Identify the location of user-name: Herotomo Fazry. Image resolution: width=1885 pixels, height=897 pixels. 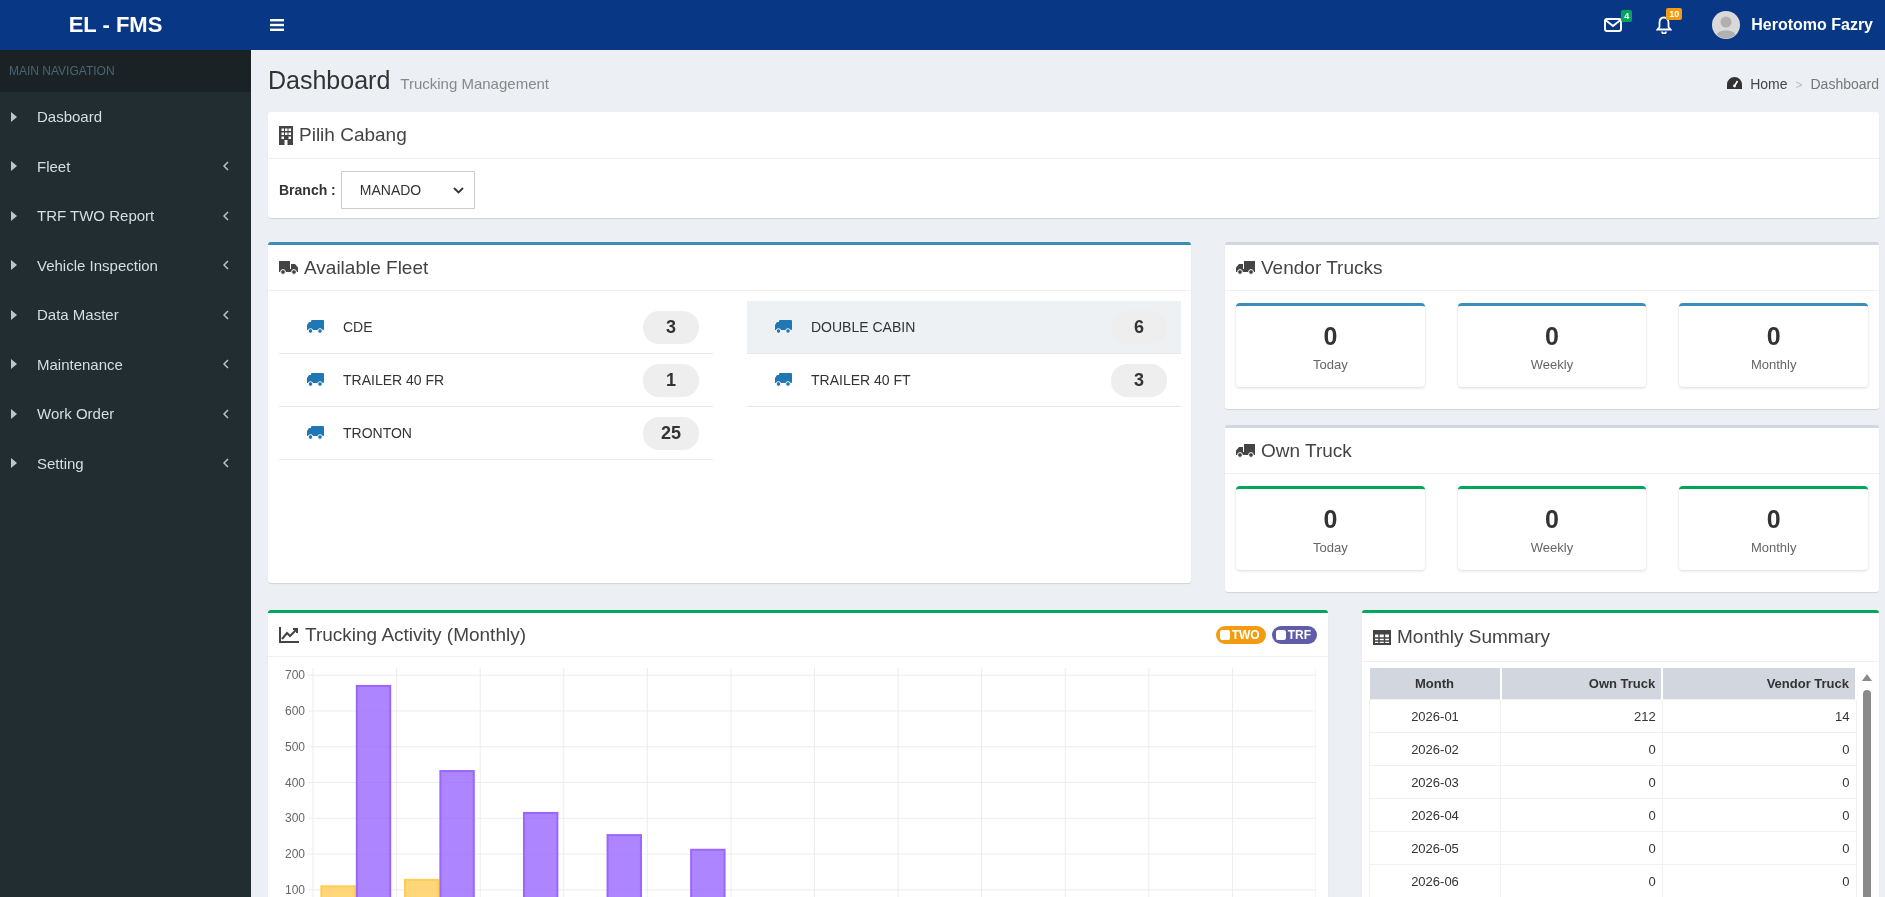
(1812, 25).